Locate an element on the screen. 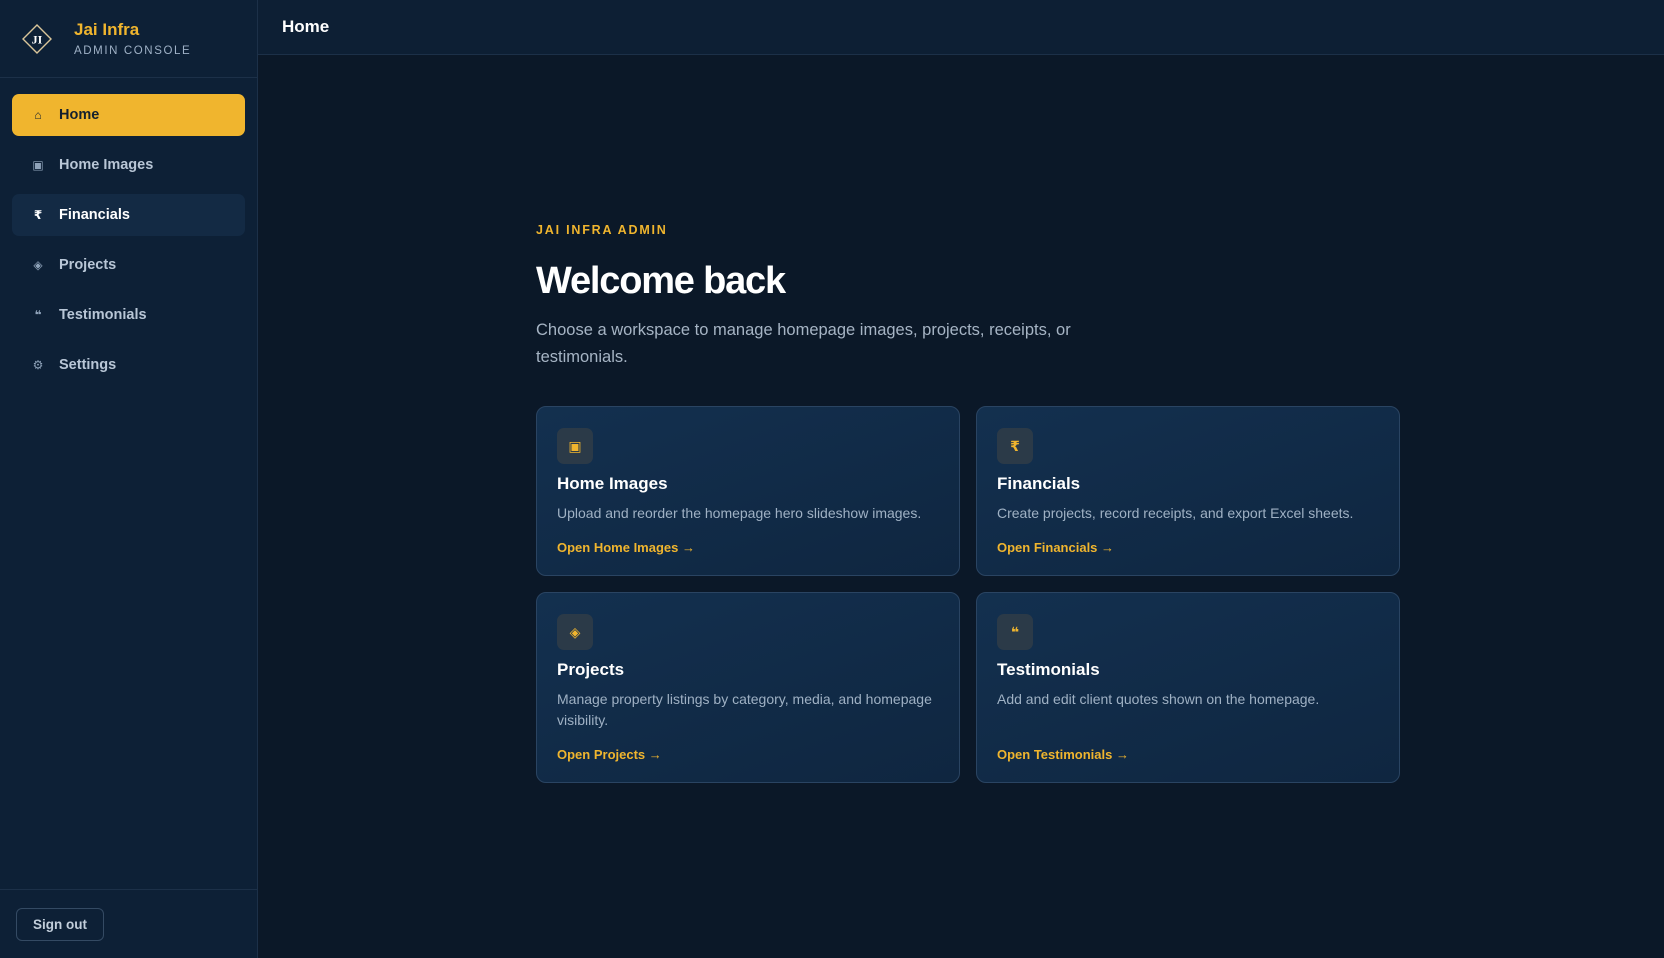 The image size is (1664, 958). hero-title: Welcome back is located at coordinates (661, 281).